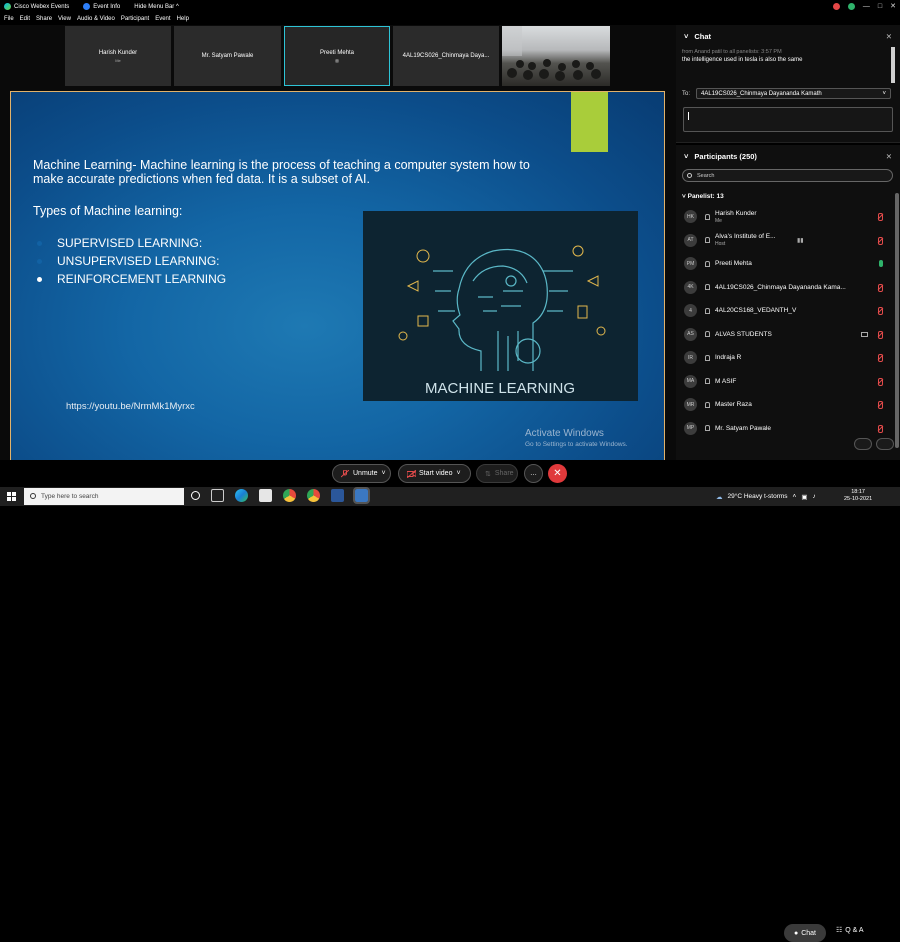 The width and height of the screenshot is (900, 942). Describe the element at coordinates (804, 497) in the screenshot. I see `network-icon: ▣` at that location.